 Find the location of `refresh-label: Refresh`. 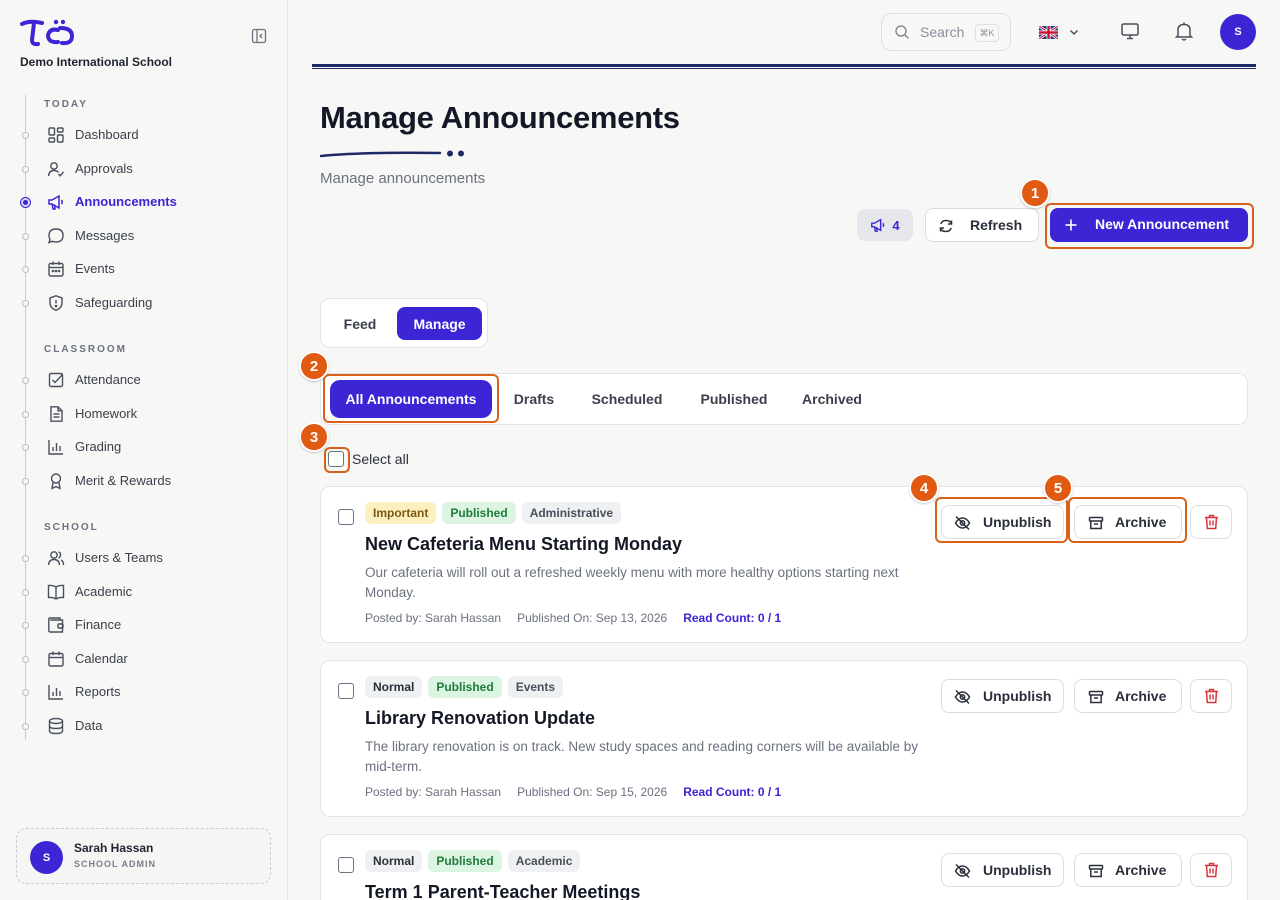

refresh-label: Refresh is located at coordinates (996, 225).